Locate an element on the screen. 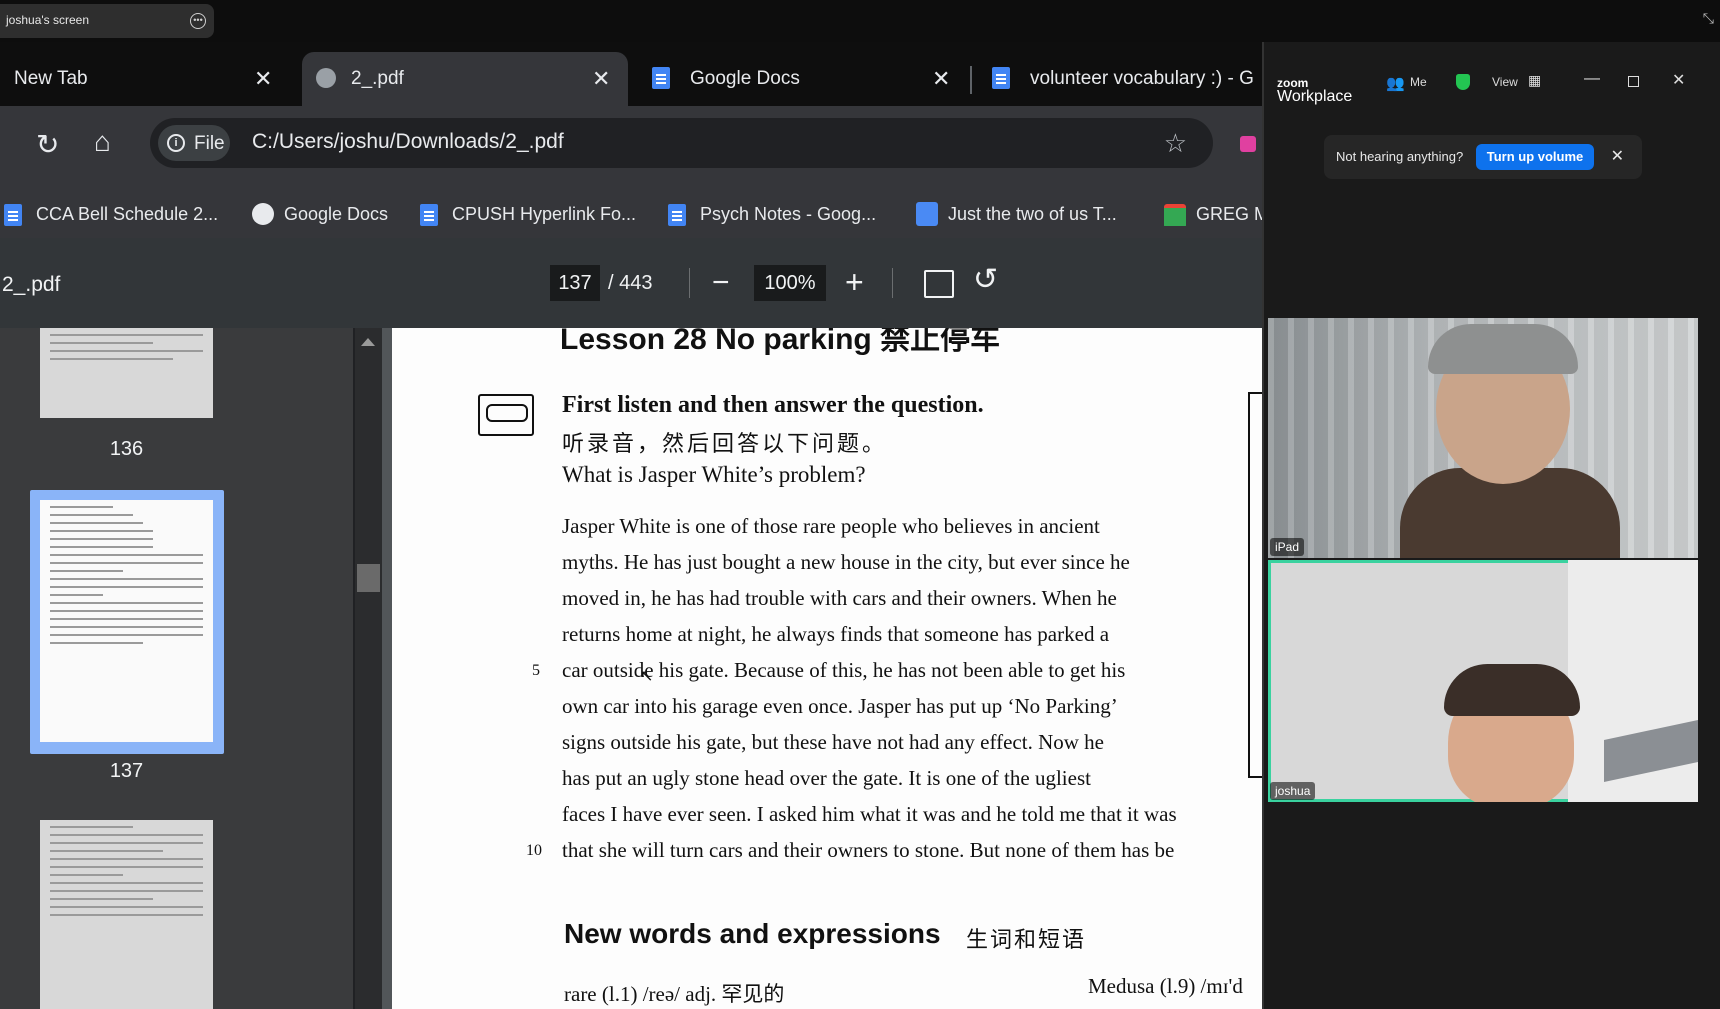 The image size is (1720, 1009). participant-name: iPad is located at coordinates (1287, 547).